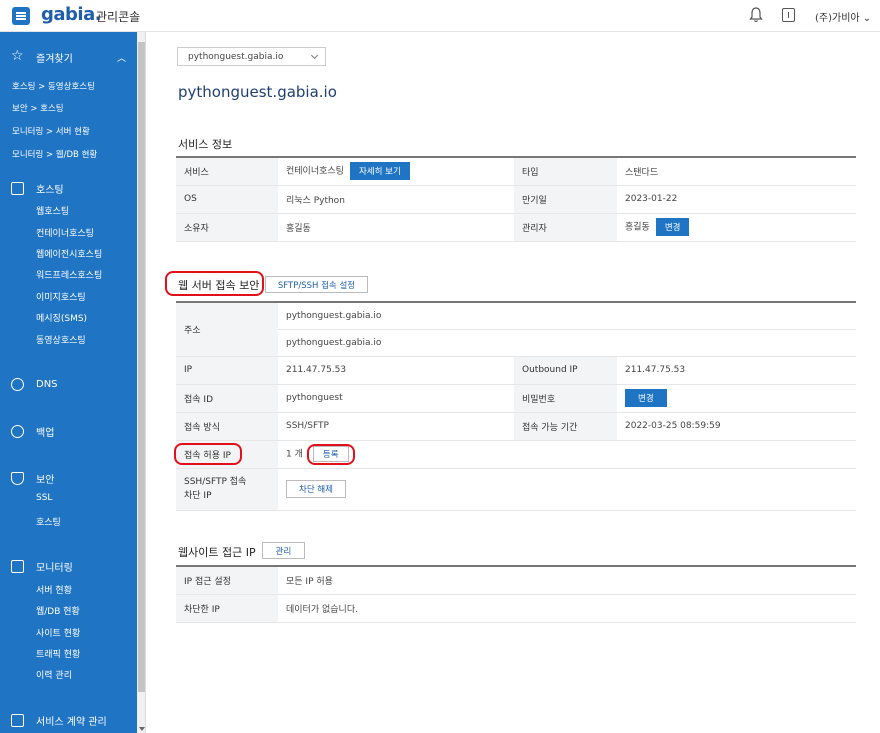 This screenshot has height=733, width=880. What do you see at coordinates (71, 14) in the screenshot?
I see `gabia-logo: gabia.` at bounding box center [71, 14].